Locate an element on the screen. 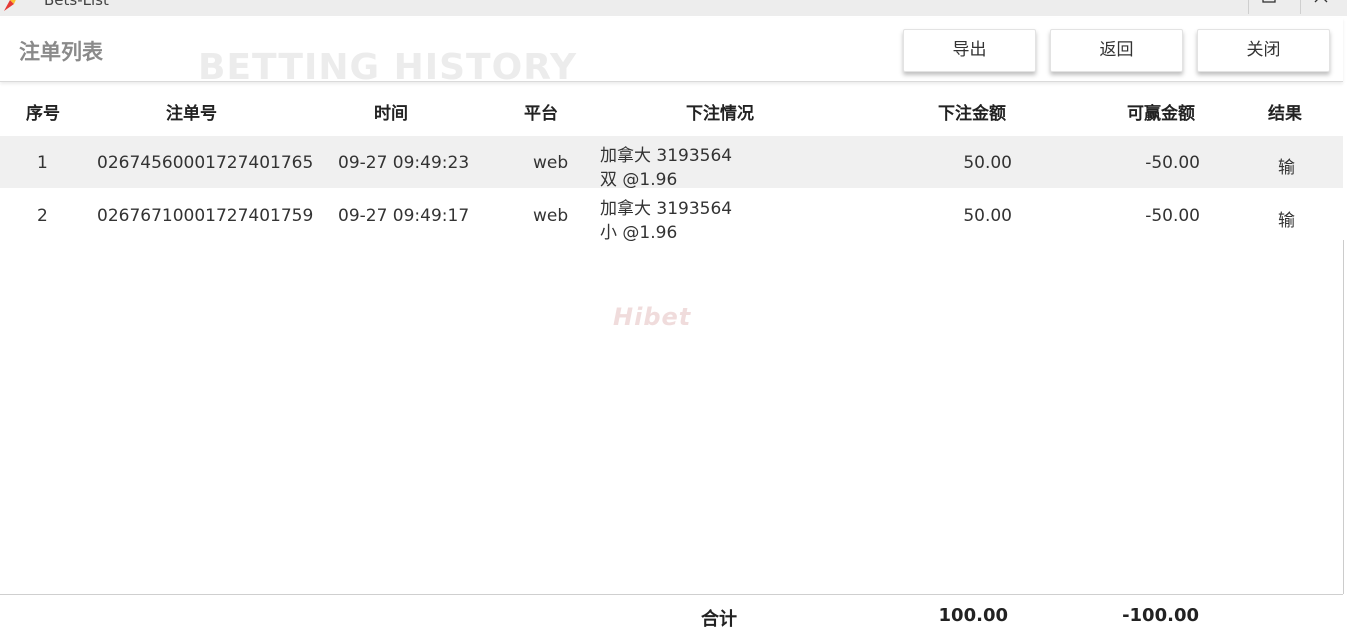 Image resolution: width=1347 pixels, height=638 pixels. window-close-button is located at coordinates (1320, 7).